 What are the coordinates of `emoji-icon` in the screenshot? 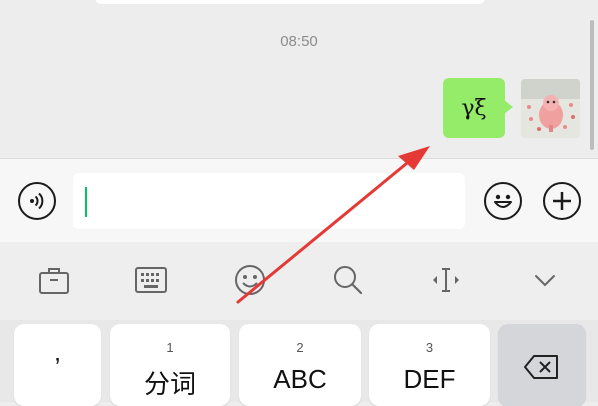 It's located at (503, 201).